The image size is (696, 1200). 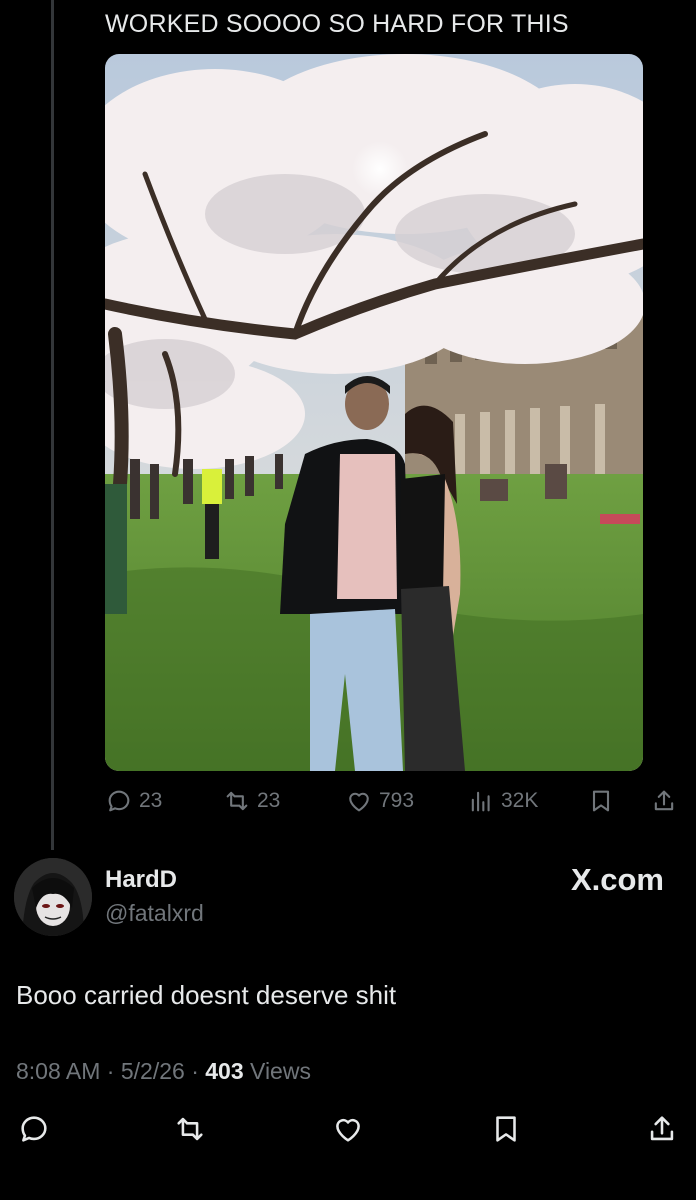 I want to click on quoted-tweet-metrics: 23 23 793 32K, so click(x=395, y=801).